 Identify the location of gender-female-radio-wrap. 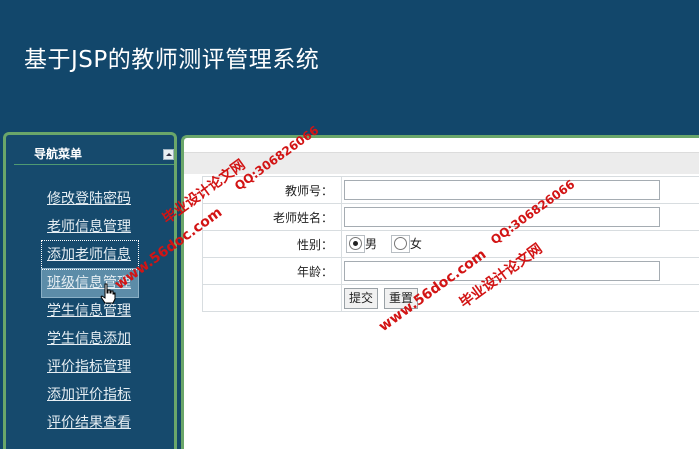
(400, 244).